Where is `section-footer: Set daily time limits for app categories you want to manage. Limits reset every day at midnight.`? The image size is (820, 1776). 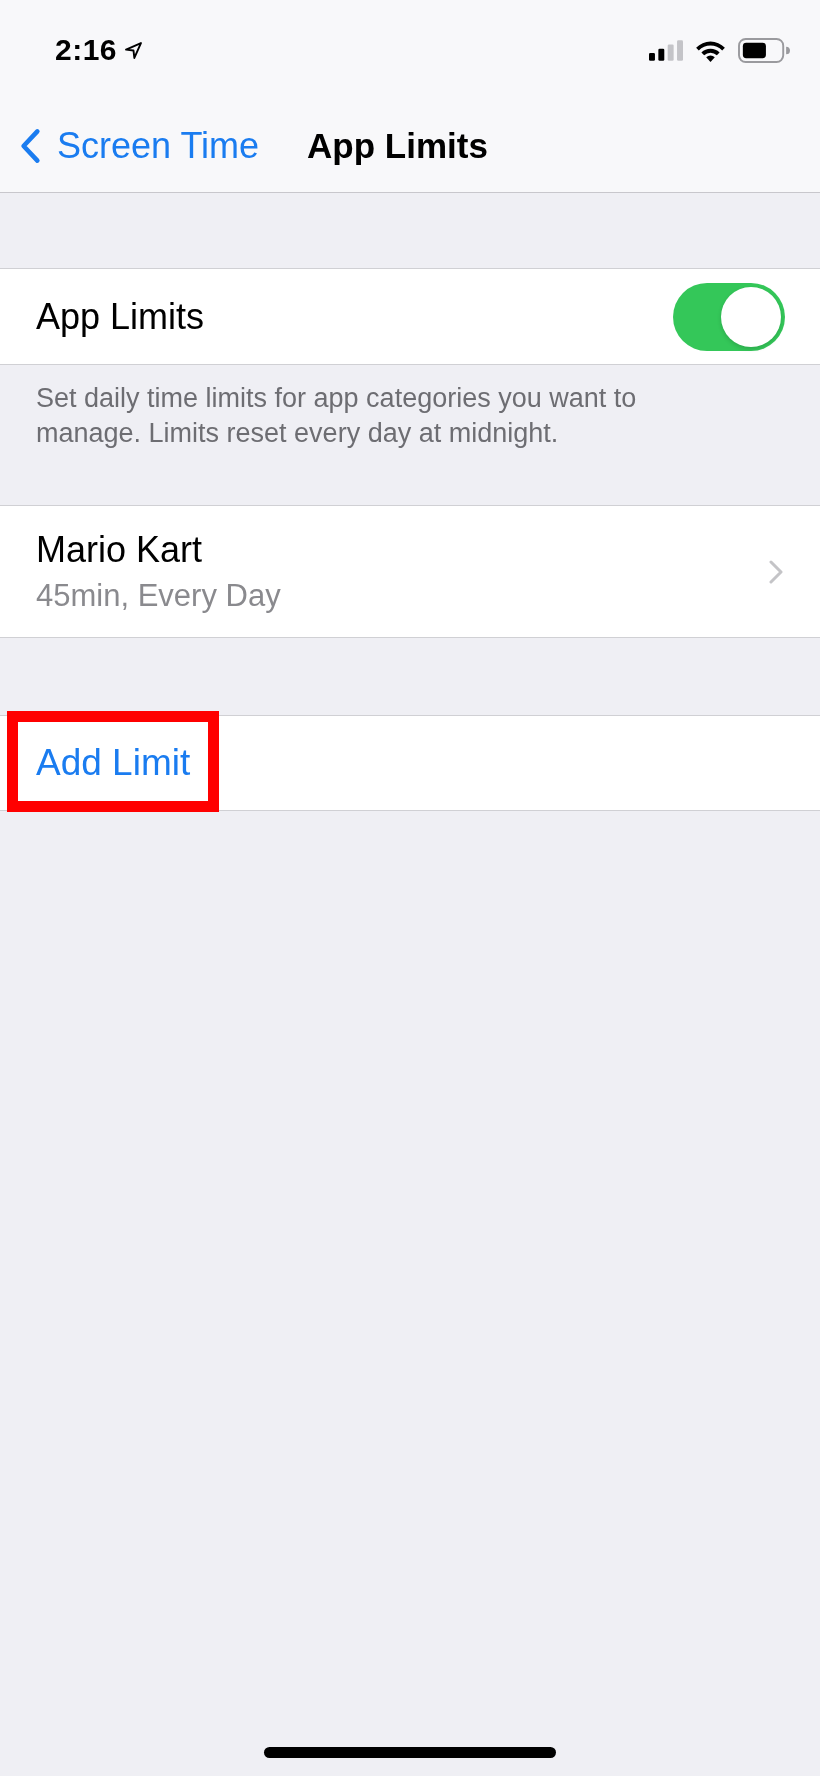 section-footer: Set daily time limits for app categories you want to manage. Limits reset every day at midnight. is located at coordinates (386, 408).